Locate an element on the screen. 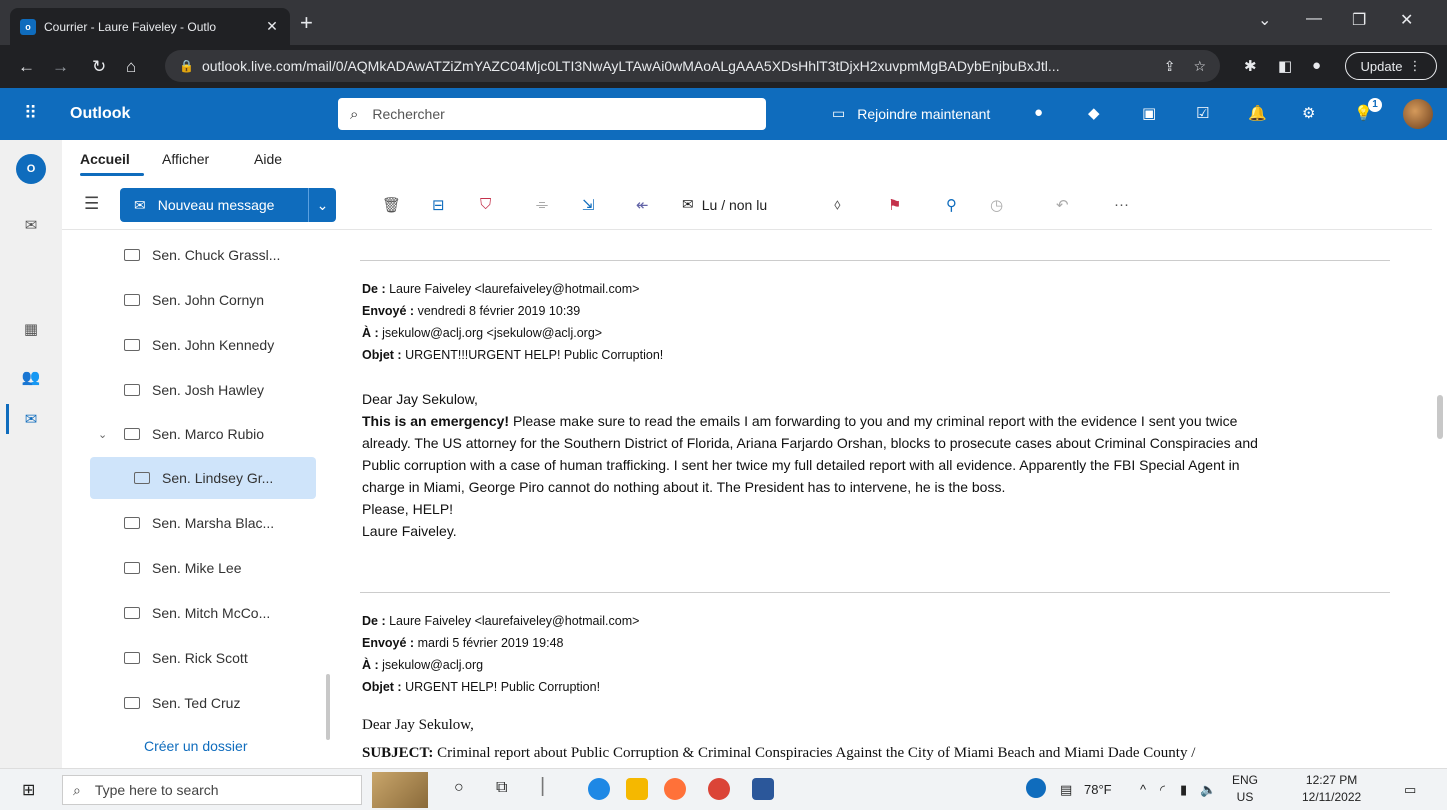 The height and width of the screenshot is (810, 1447). snooze-icon: ◷ is located at coordinates (996, 205).